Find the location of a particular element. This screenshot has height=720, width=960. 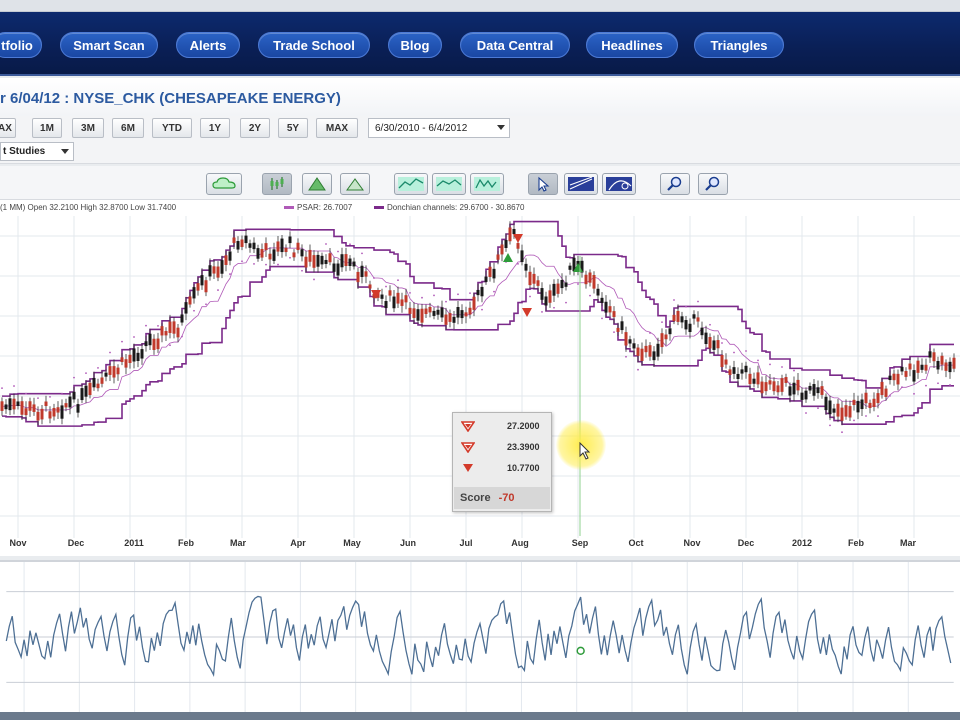

fibonacci-tool-button is located at coordinates (619, 184).